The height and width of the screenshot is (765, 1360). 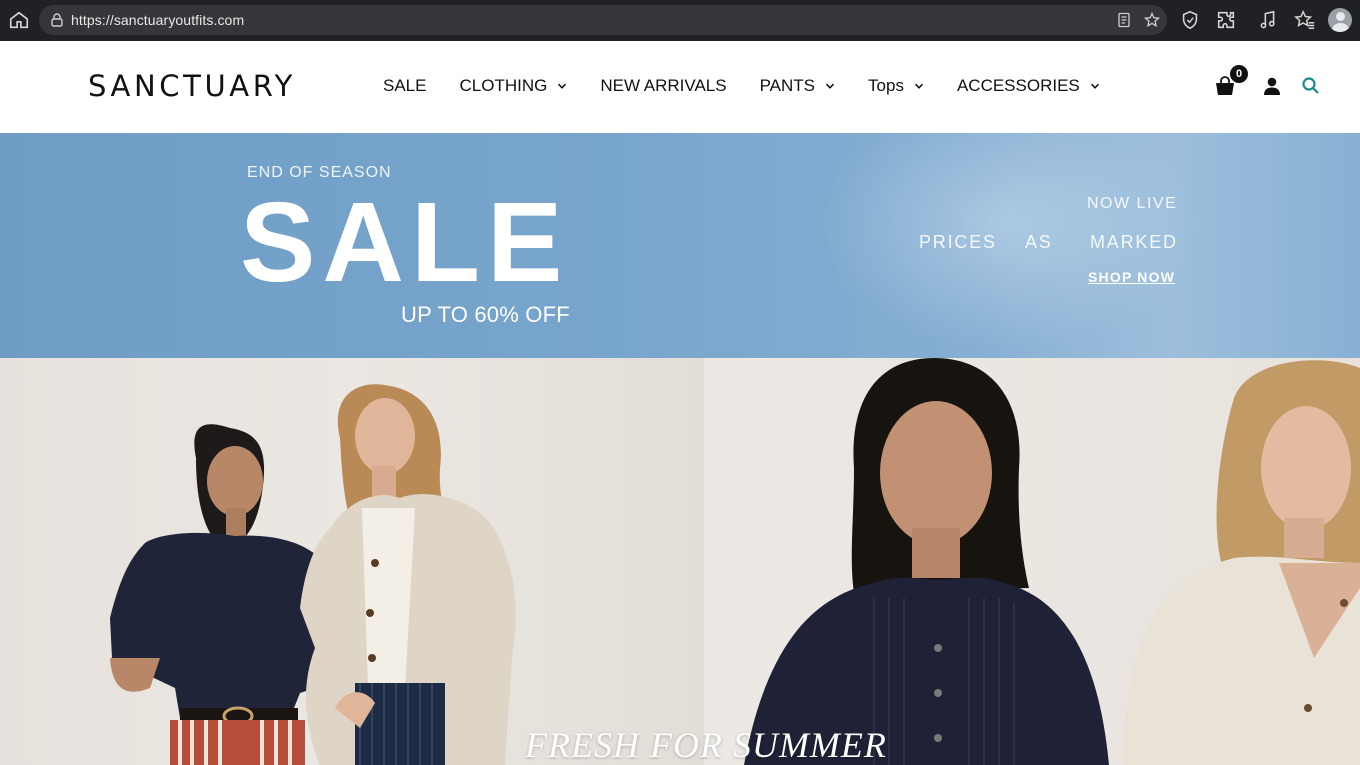 I want to click on nav-label: SALE, so click(x=405, y=85).